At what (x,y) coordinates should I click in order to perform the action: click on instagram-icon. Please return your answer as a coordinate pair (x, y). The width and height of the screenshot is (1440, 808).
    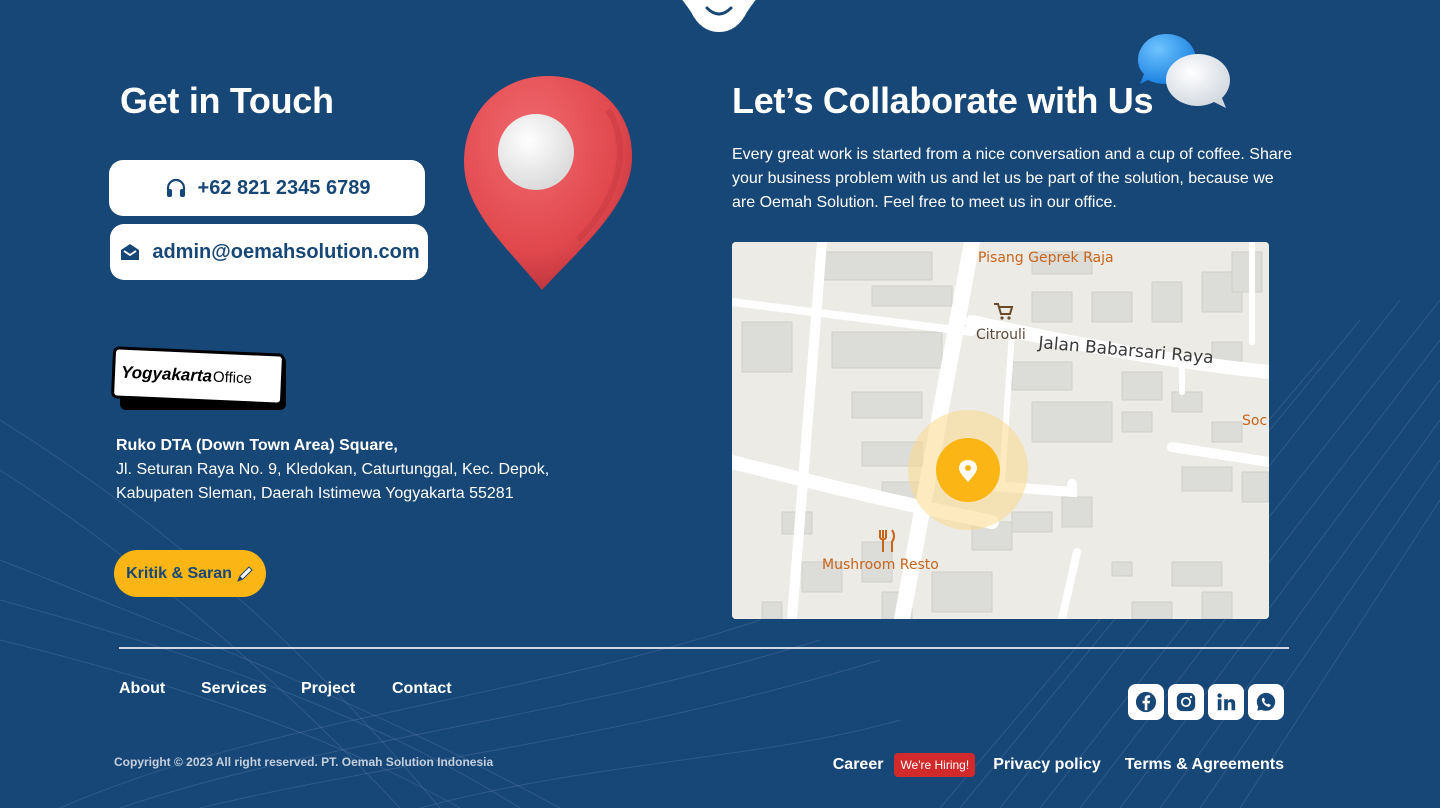
    Looking at the image, I should click on (1186, 702).